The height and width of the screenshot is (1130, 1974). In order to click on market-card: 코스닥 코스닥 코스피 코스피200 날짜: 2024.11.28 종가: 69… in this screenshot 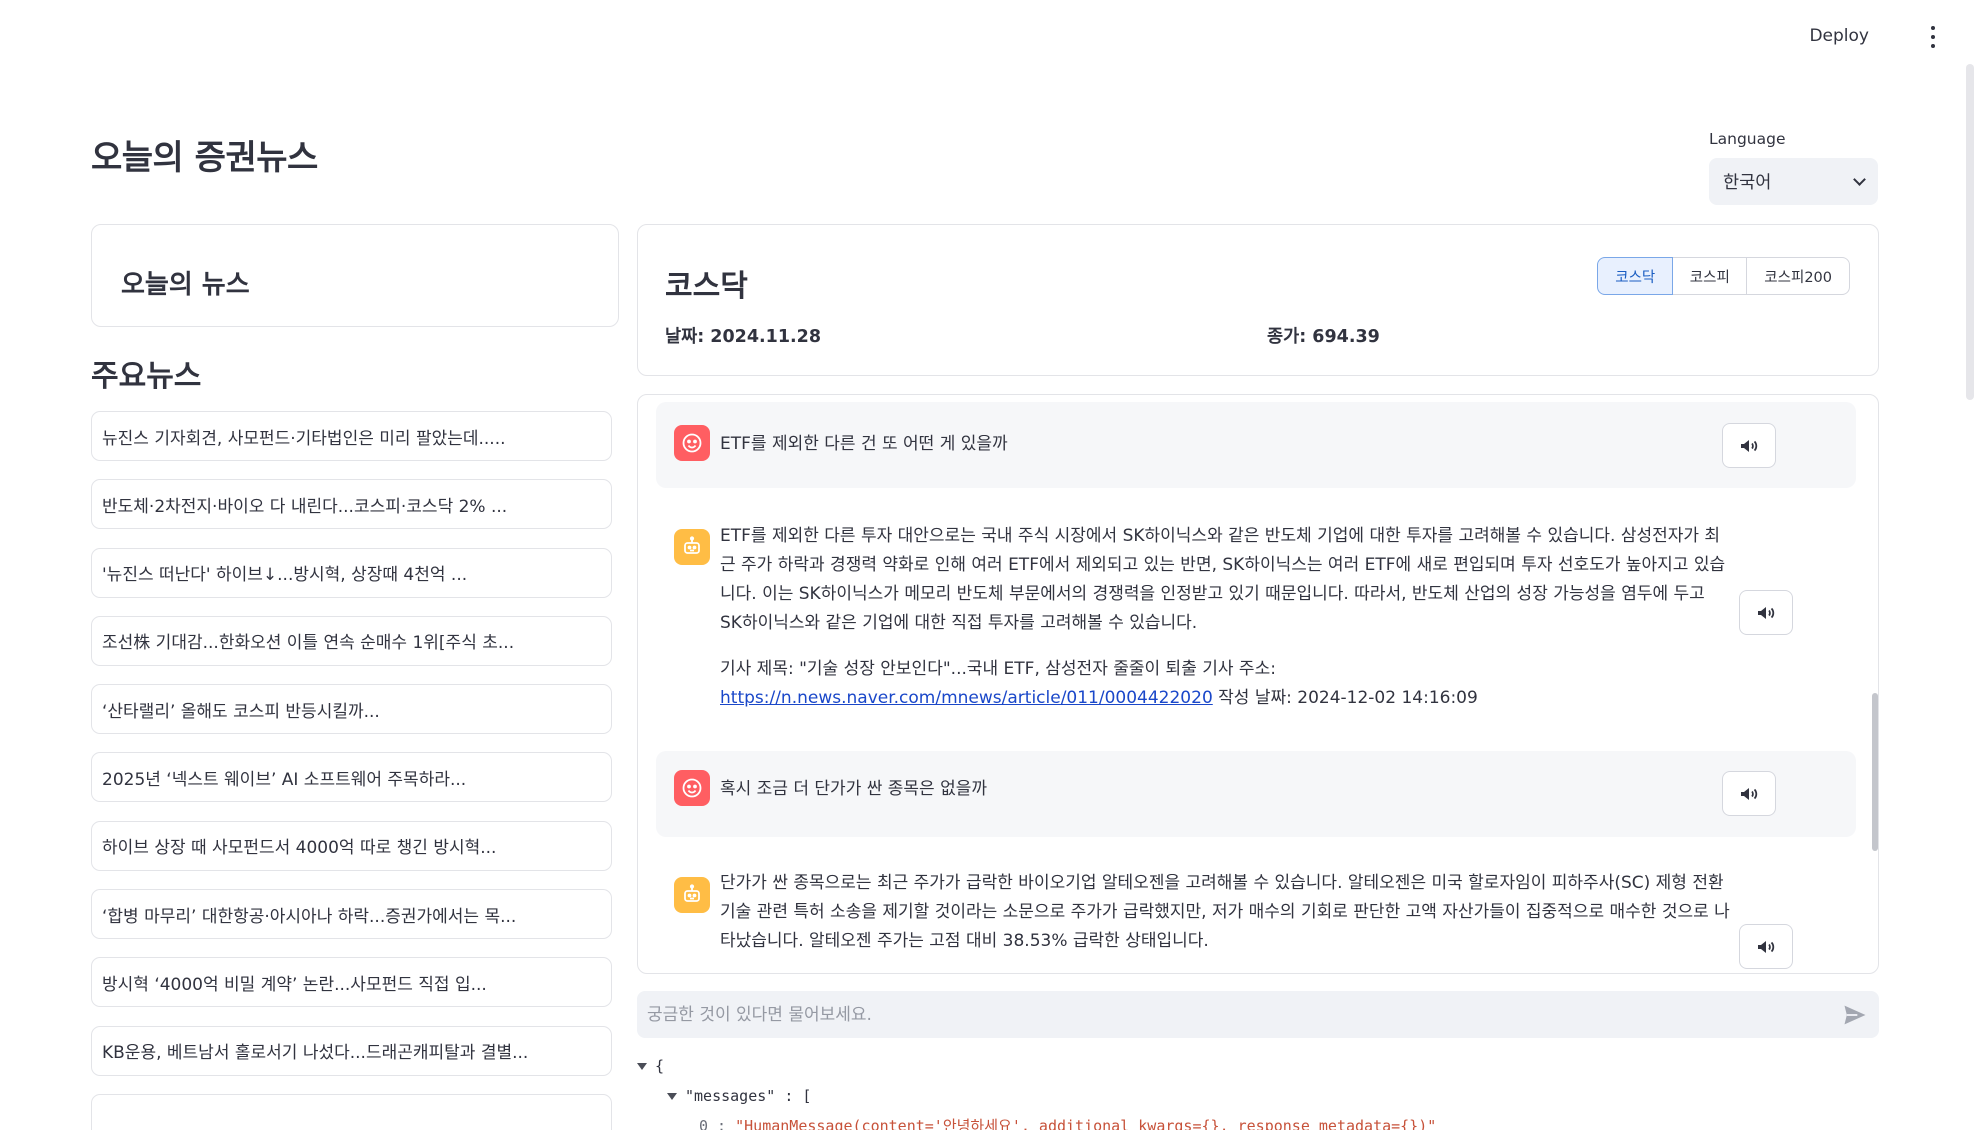, I will do `click(1258, 300)`.